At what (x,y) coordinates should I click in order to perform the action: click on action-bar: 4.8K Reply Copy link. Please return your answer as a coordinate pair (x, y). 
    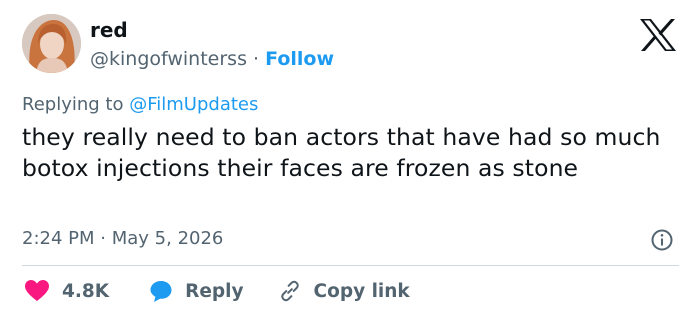
    Looking at the image, I should click on (216, 291).